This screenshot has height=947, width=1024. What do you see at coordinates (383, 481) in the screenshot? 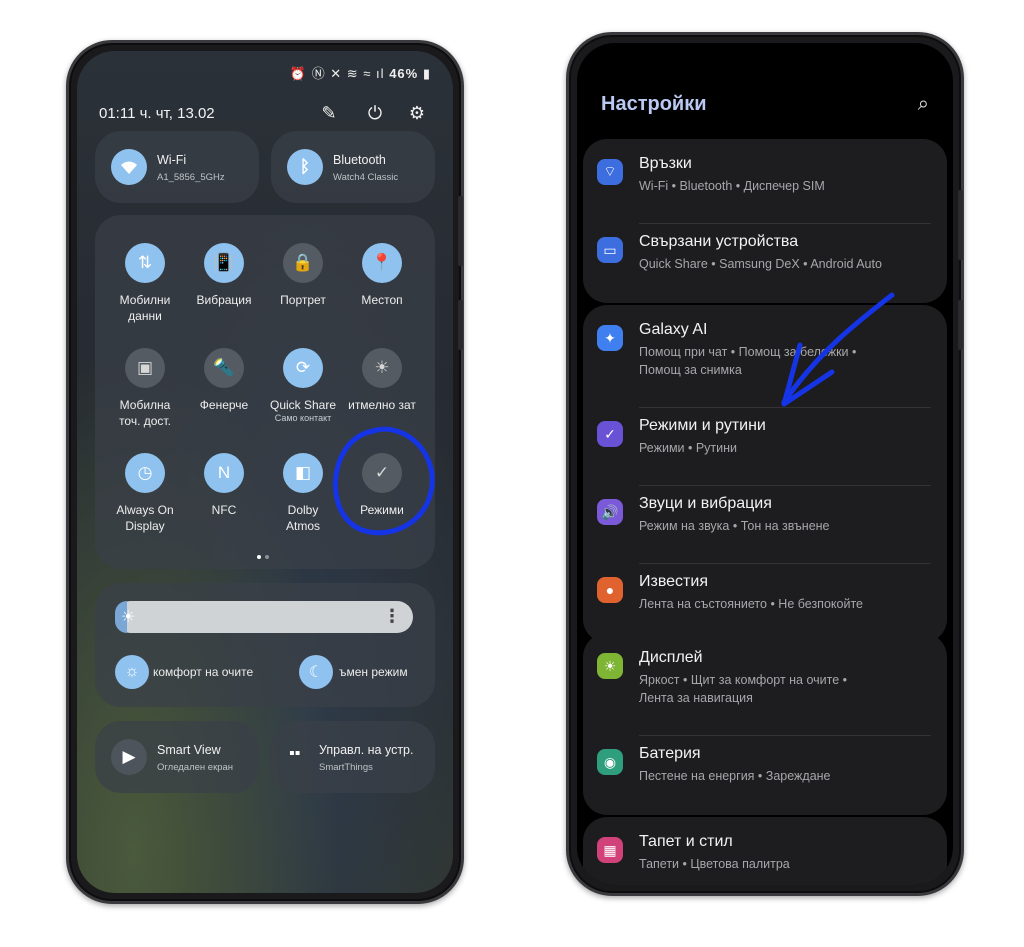
I see `highlight-circle-annotation` at bounding box center [383, 481].